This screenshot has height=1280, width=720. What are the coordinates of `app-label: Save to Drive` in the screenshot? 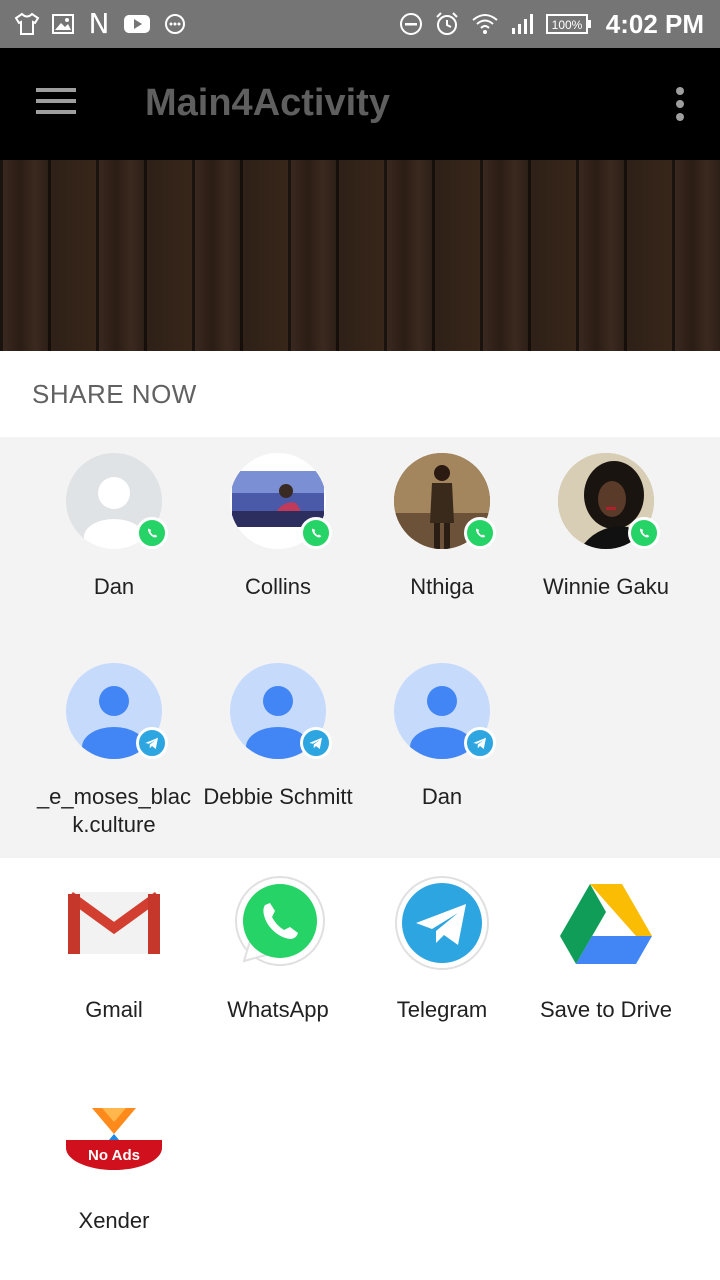 It's located at (606, 1009).